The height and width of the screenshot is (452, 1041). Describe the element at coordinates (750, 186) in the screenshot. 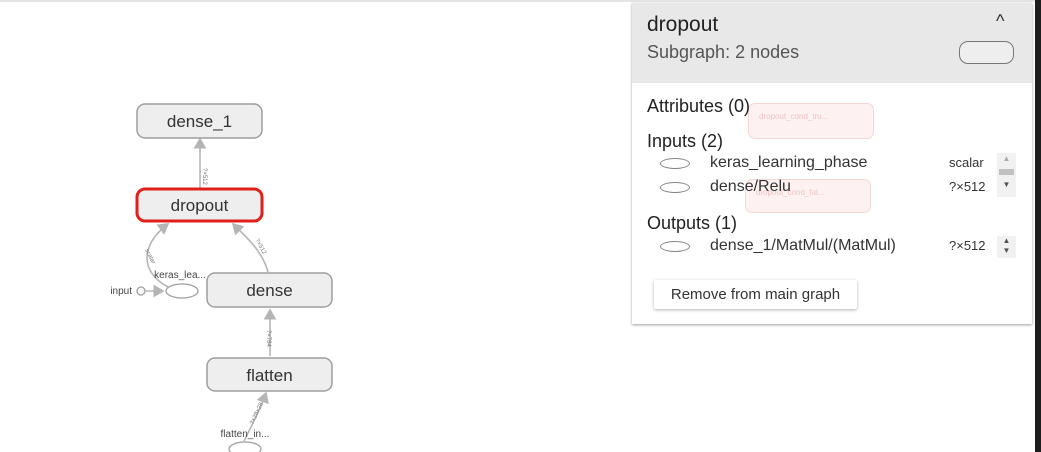

I see `input-name: dense/Relu` at that location.